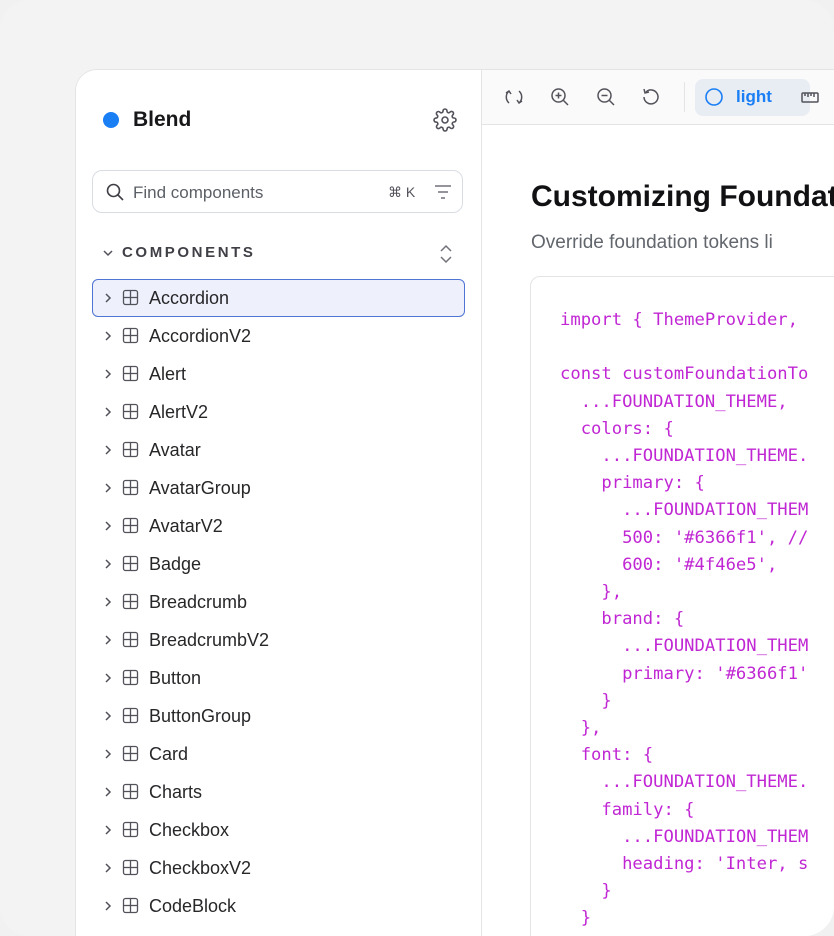 The width and height of the screenshot is (834, 936). I want to click on tree-item-checkboxv2: CheckboxV2, so click(278, 868).